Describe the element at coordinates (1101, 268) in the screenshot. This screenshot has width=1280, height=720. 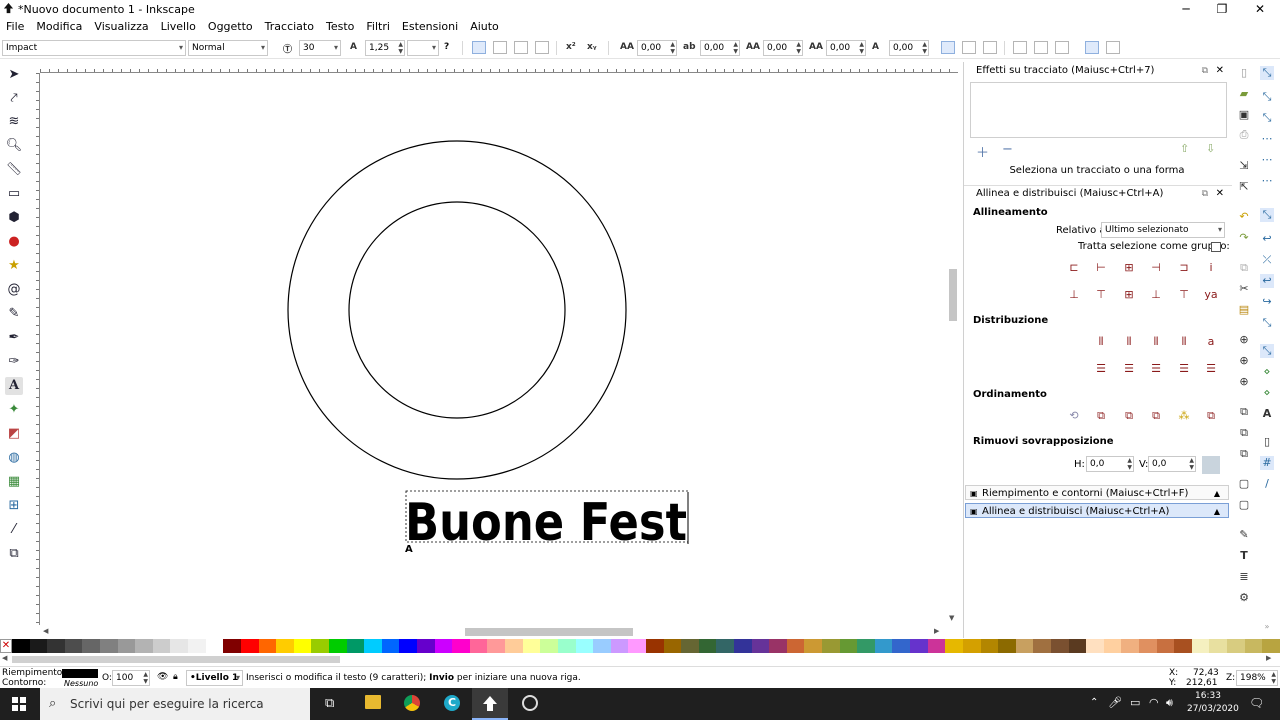
I see `align-left-edges-icon: ⊢` at that location.